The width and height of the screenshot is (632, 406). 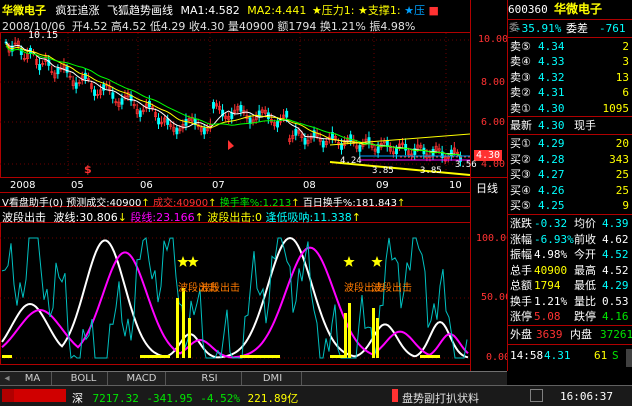 I want to click on tick-price: 4.31, so click(x=557, y=355).